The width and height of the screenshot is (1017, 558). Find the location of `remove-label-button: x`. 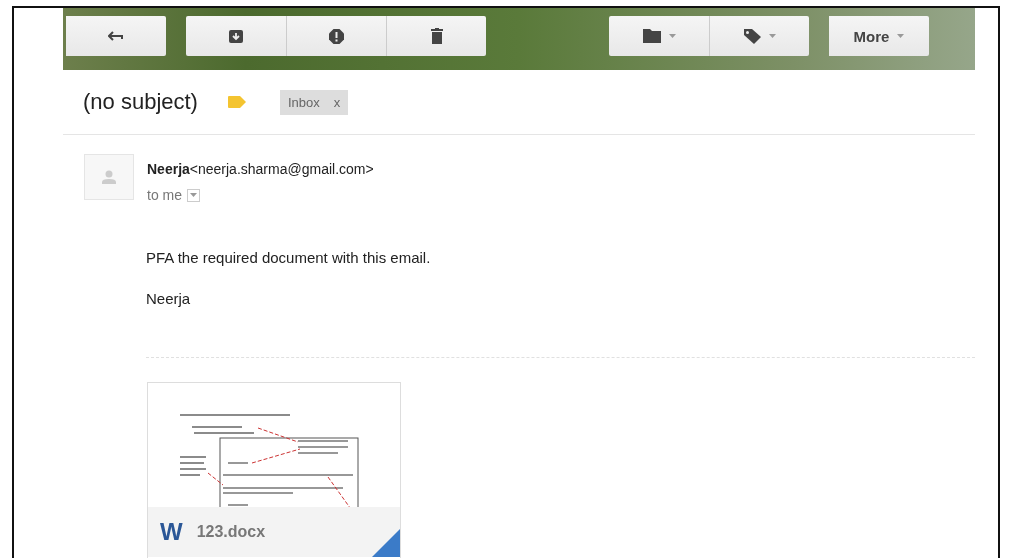

remove-label-button: x is located at coordinates (337, 102).